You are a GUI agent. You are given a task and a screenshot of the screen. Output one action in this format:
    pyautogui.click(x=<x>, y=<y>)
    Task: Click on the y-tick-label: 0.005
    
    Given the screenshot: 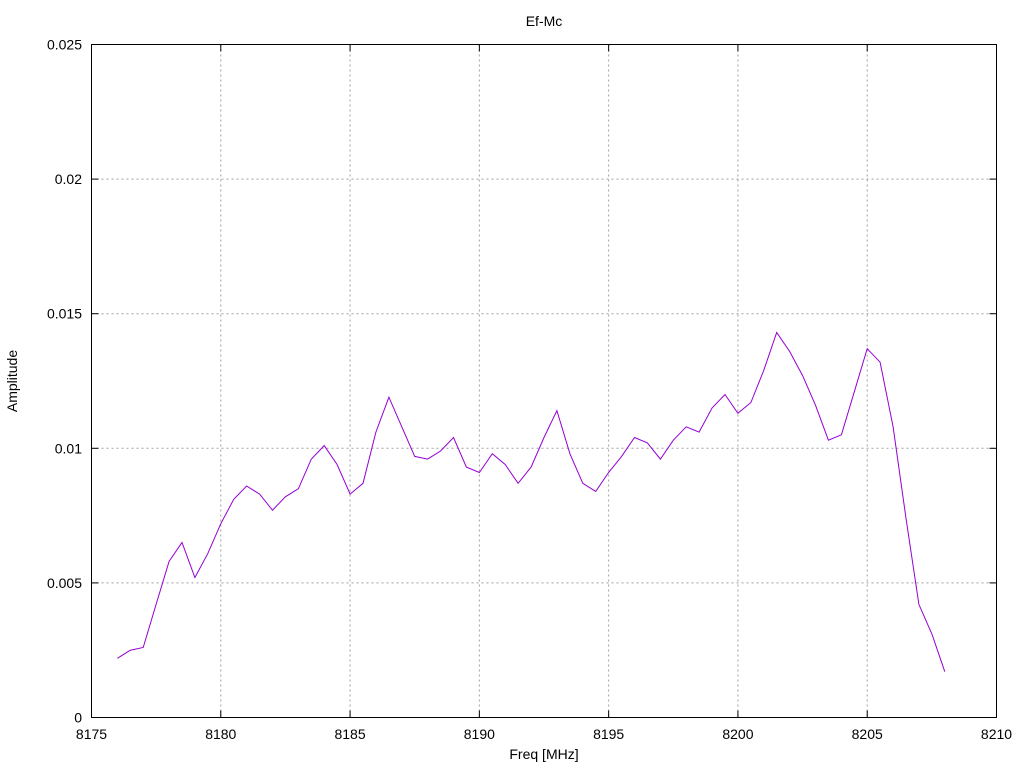 What is the action you would take?
    pyautogui.click(x=64, y=583)
    